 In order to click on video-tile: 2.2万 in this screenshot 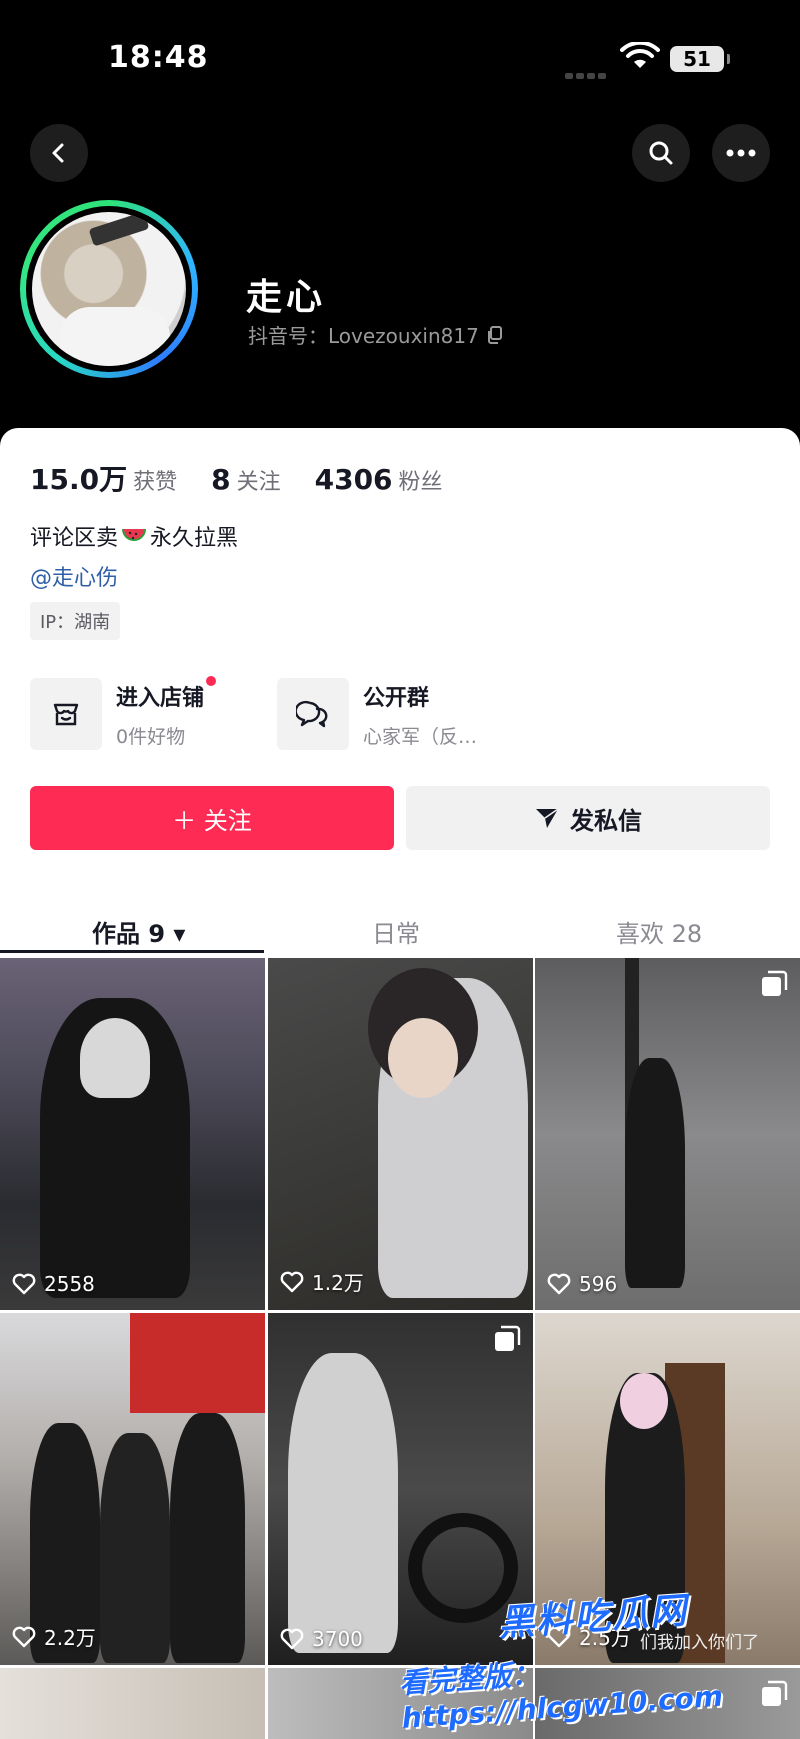, I will do `click(132, 1489)`.